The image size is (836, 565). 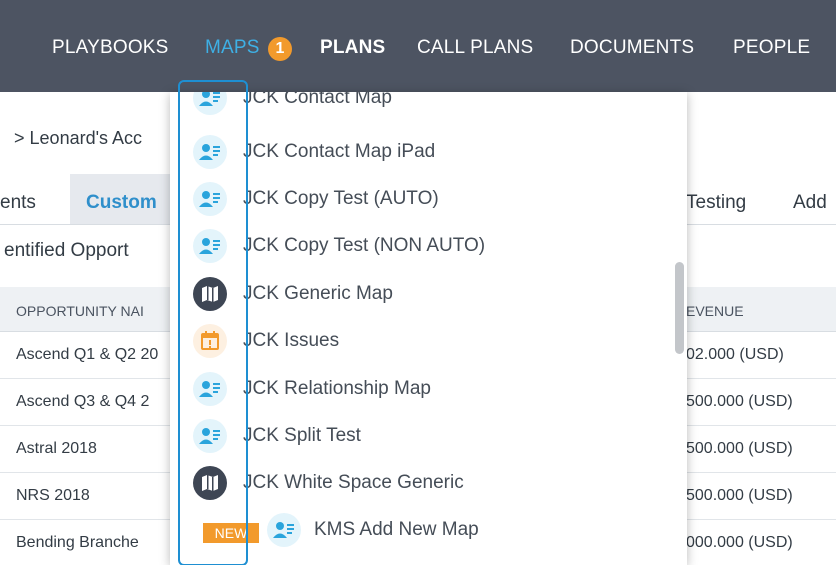 I want to click on menu-item-label: JCK Contact Map, so click(x=317, y=100).